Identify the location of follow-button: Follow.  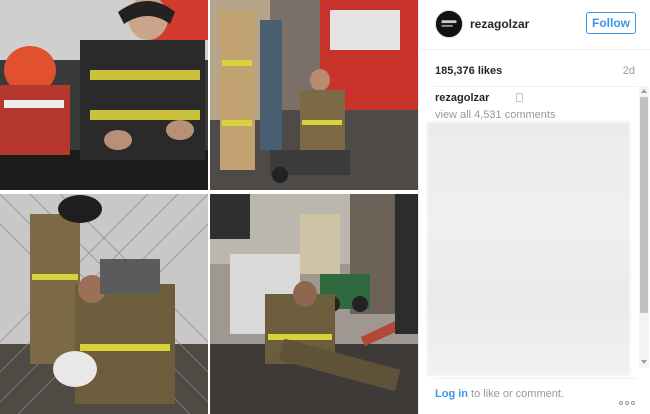
(611, 23).